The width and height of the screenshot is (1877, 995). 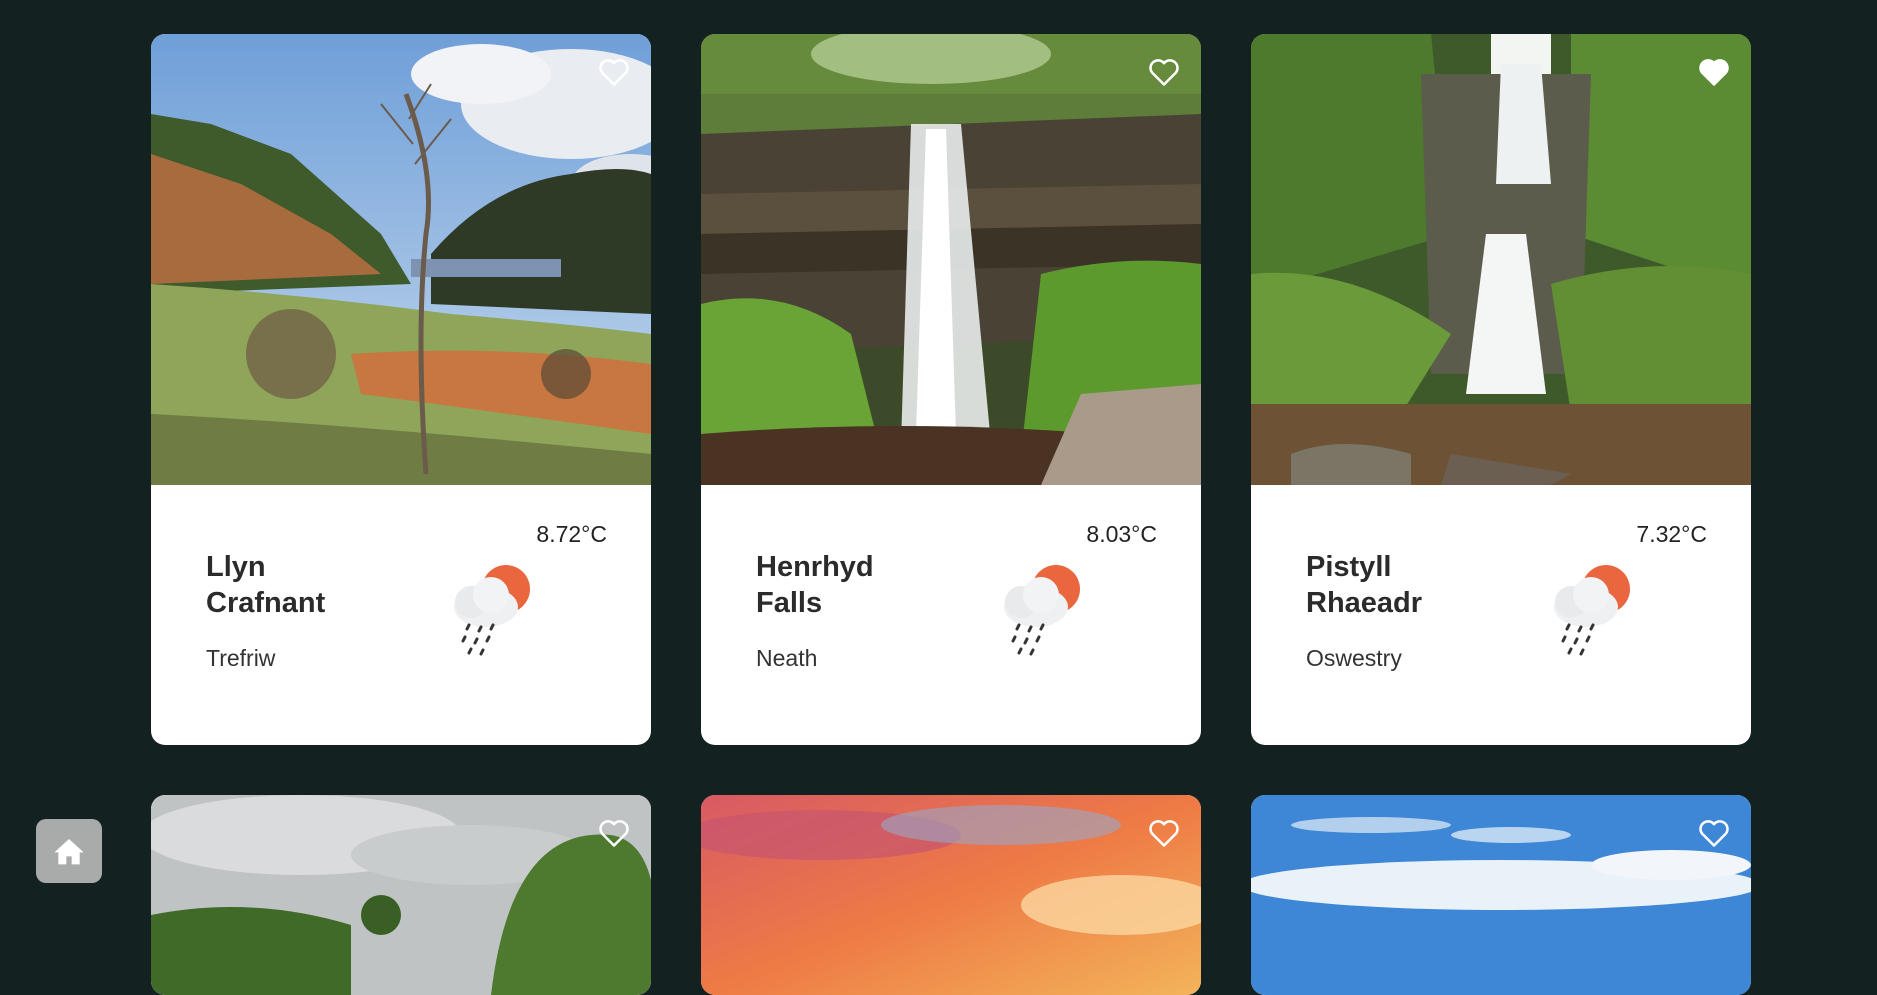 I want to click on location-name-line1: Henrhyd, so click(x=815, y=567).